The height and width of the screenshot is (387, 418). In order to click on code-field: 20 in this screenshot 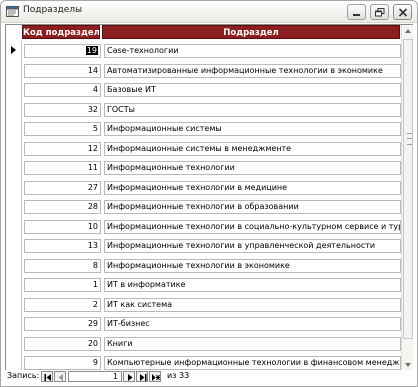, I will do `click(62, 343)`.